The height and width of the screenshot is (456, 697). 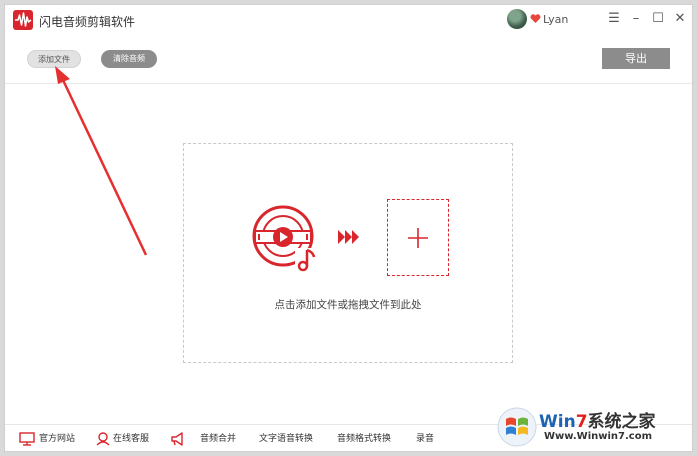 What do you see at coordinates (517, 19) in the screenshot?
I see `user-avatar` at bounding box center [517, 19].